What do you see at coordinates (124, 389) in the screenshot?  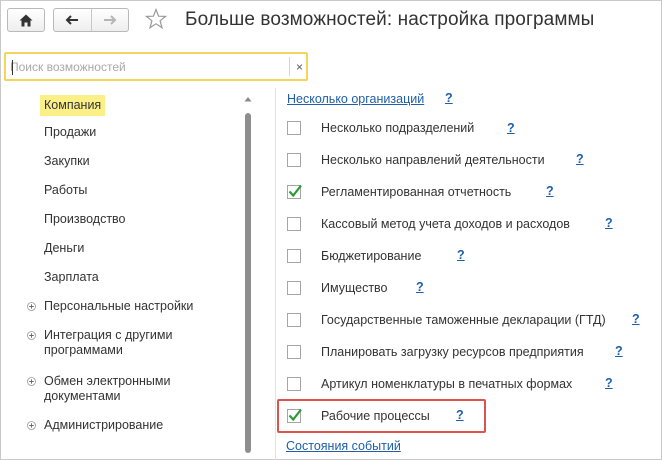 I see `section-edi: Обмен электронными документами` at bounding box center [124, 389].